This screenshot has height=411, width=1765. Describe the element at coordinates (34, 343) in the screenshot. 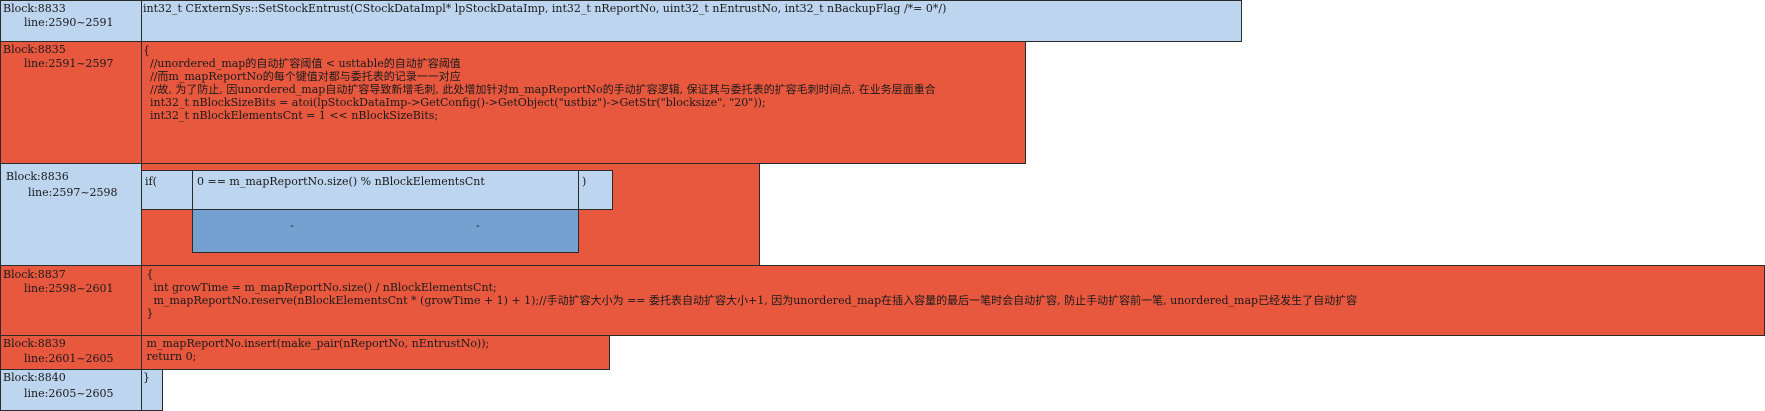

I see `block-8839-name: Block:8839` at that location.